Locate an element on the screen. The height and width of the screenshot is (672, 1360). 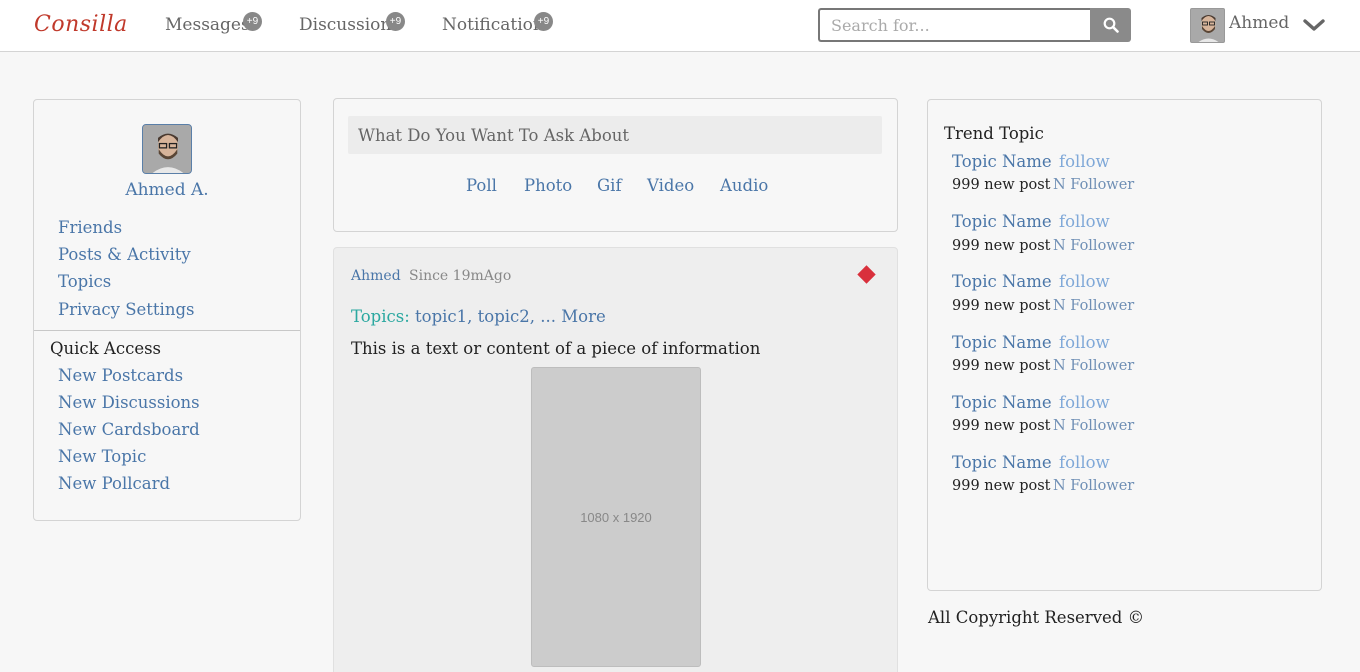
profile-name: Ahmed A. is located at coordinates (167, 190).